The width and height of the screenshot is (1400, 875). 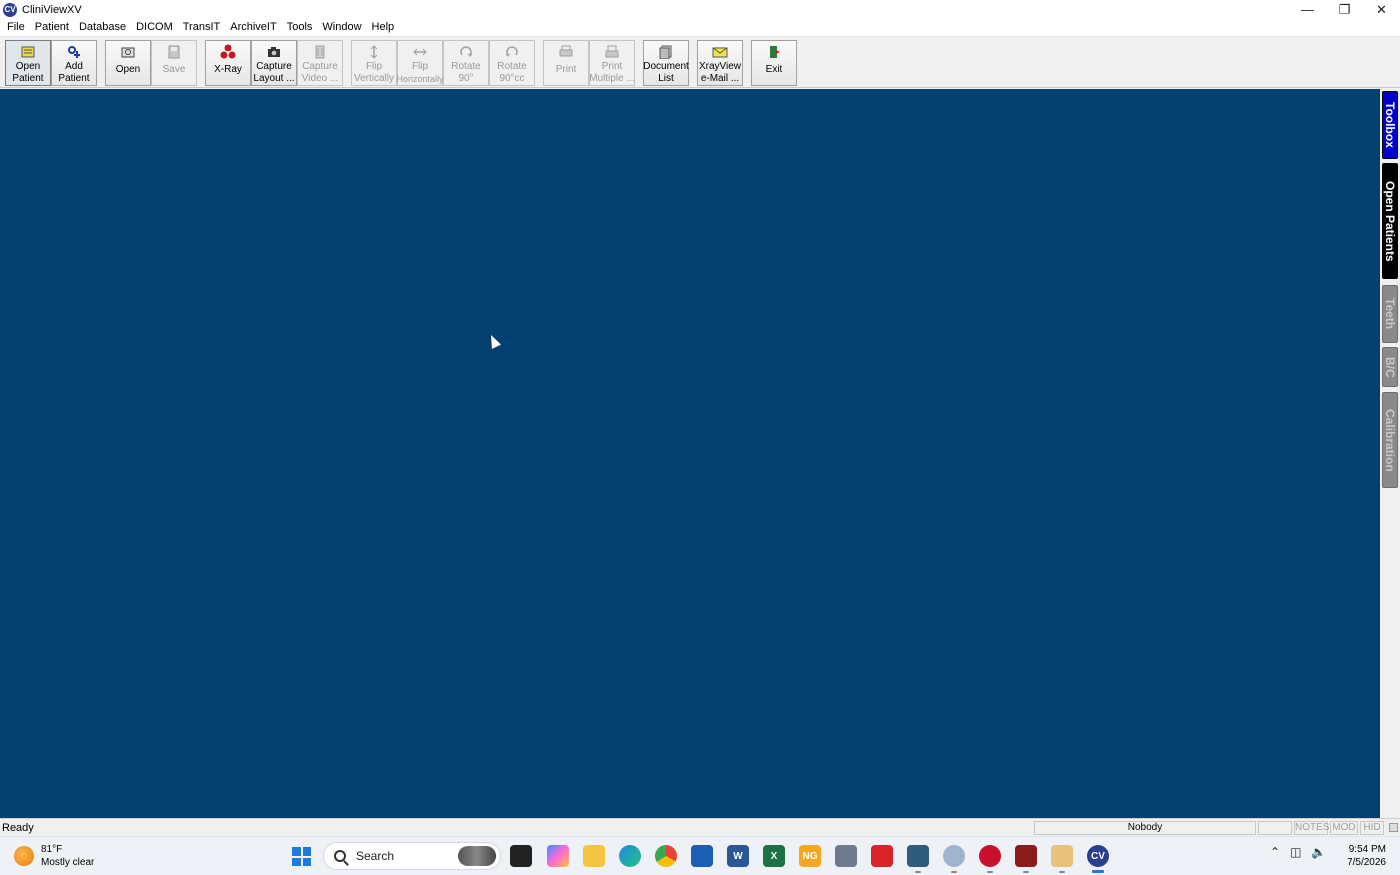 What do you see at coordinates (1026, 859) in the screenshot?
I see `feather-app-icon` at bounding box center [1026, 859].